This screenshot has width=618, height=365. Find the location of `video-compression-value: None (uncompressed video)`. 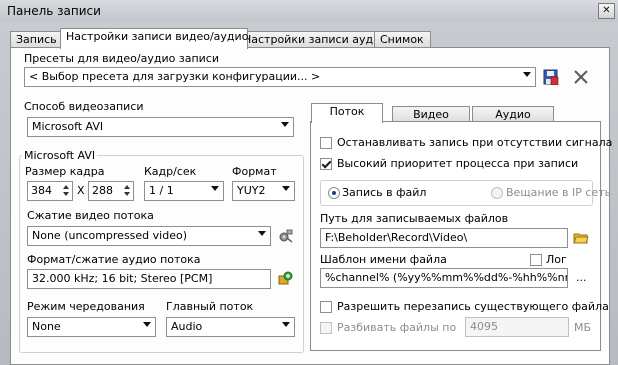

video-compression-value: None (uncompressed video) is located at coordinates (109, 235).